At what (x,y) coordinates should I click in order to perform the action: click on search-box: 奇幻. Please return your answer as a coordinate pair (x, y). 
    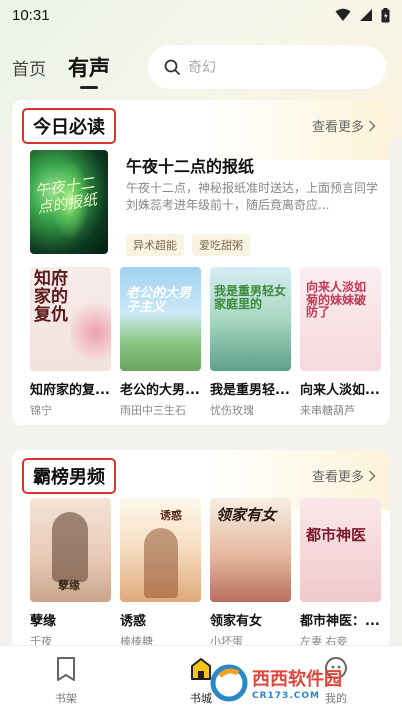
    Looking at the image, I should click on (267, 67).